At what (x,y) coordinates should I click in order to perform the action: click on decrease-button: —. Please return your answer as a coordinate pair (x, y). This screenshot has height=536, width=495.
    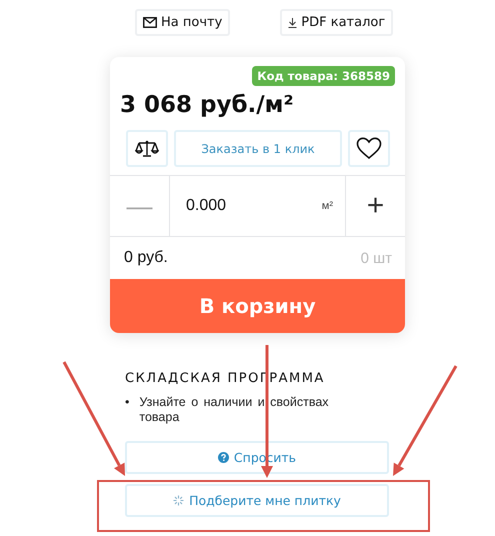
    Looking at the image, I should click on (140, 206).